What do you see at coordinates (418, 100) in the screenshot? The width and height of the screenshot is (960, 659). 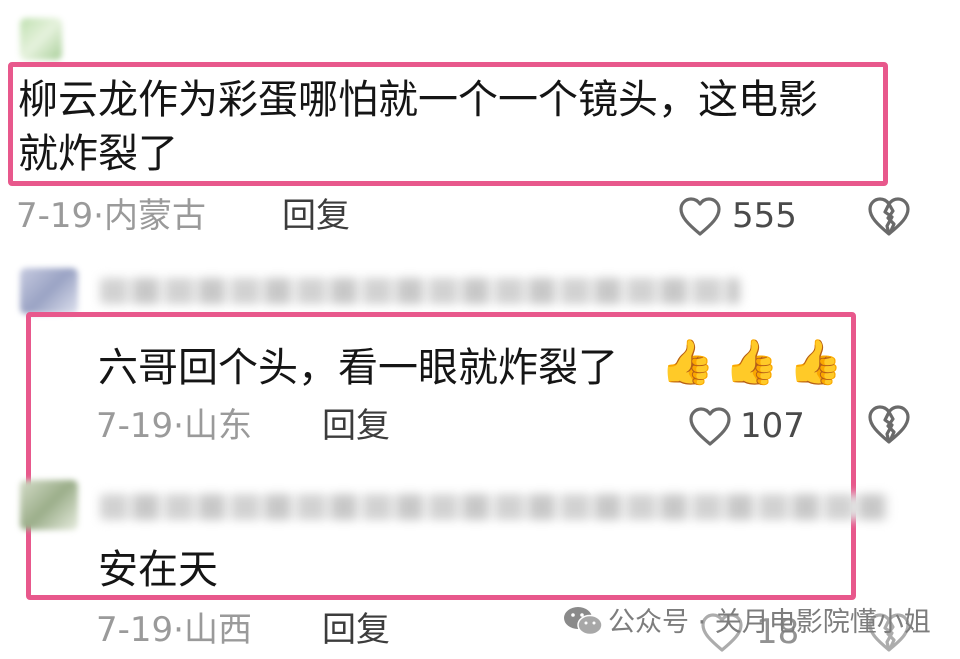 I see `comment-text-line-1: 柳云龙作为彩蛋哪怕就一个一个镜头，这电影` at bounding box center [418, 100].